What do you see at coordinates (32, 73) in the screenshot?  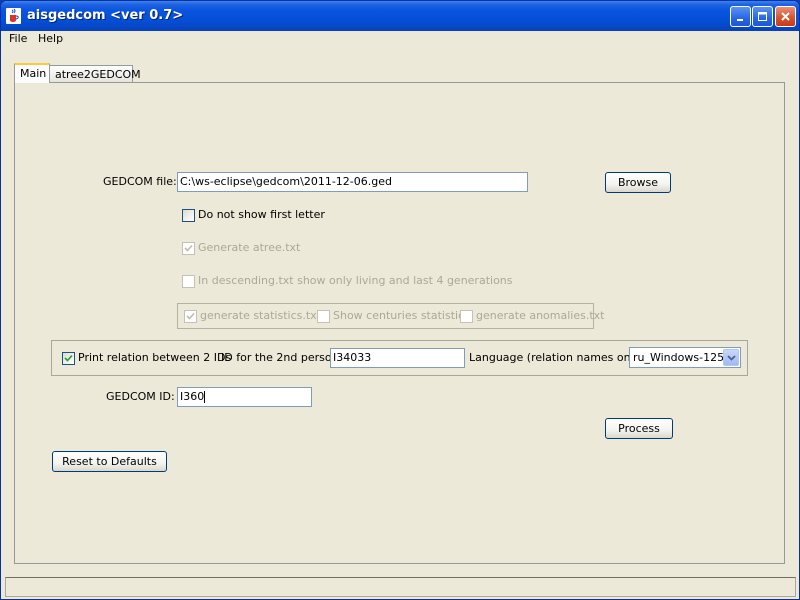 I see `tab-main: Main` at bounding box center [32, 73].